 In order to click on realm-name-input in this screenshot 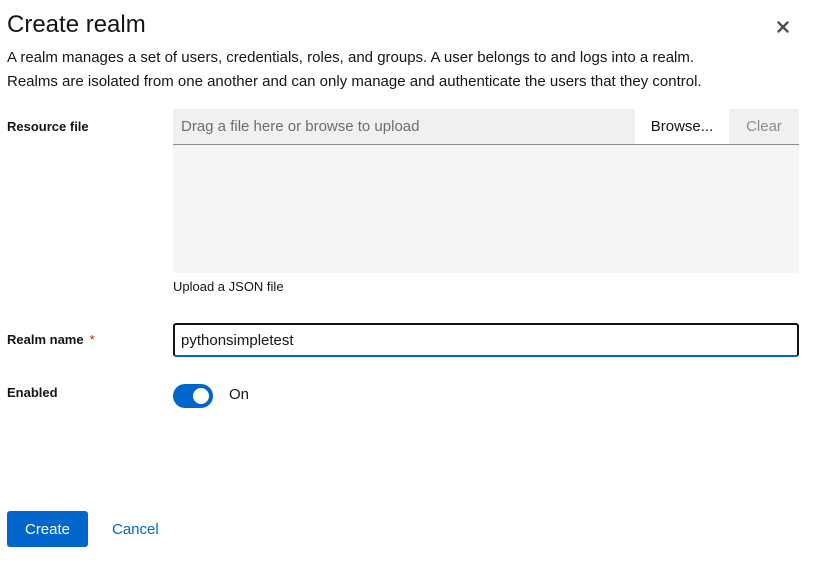, I will do `click(486, 340)`.